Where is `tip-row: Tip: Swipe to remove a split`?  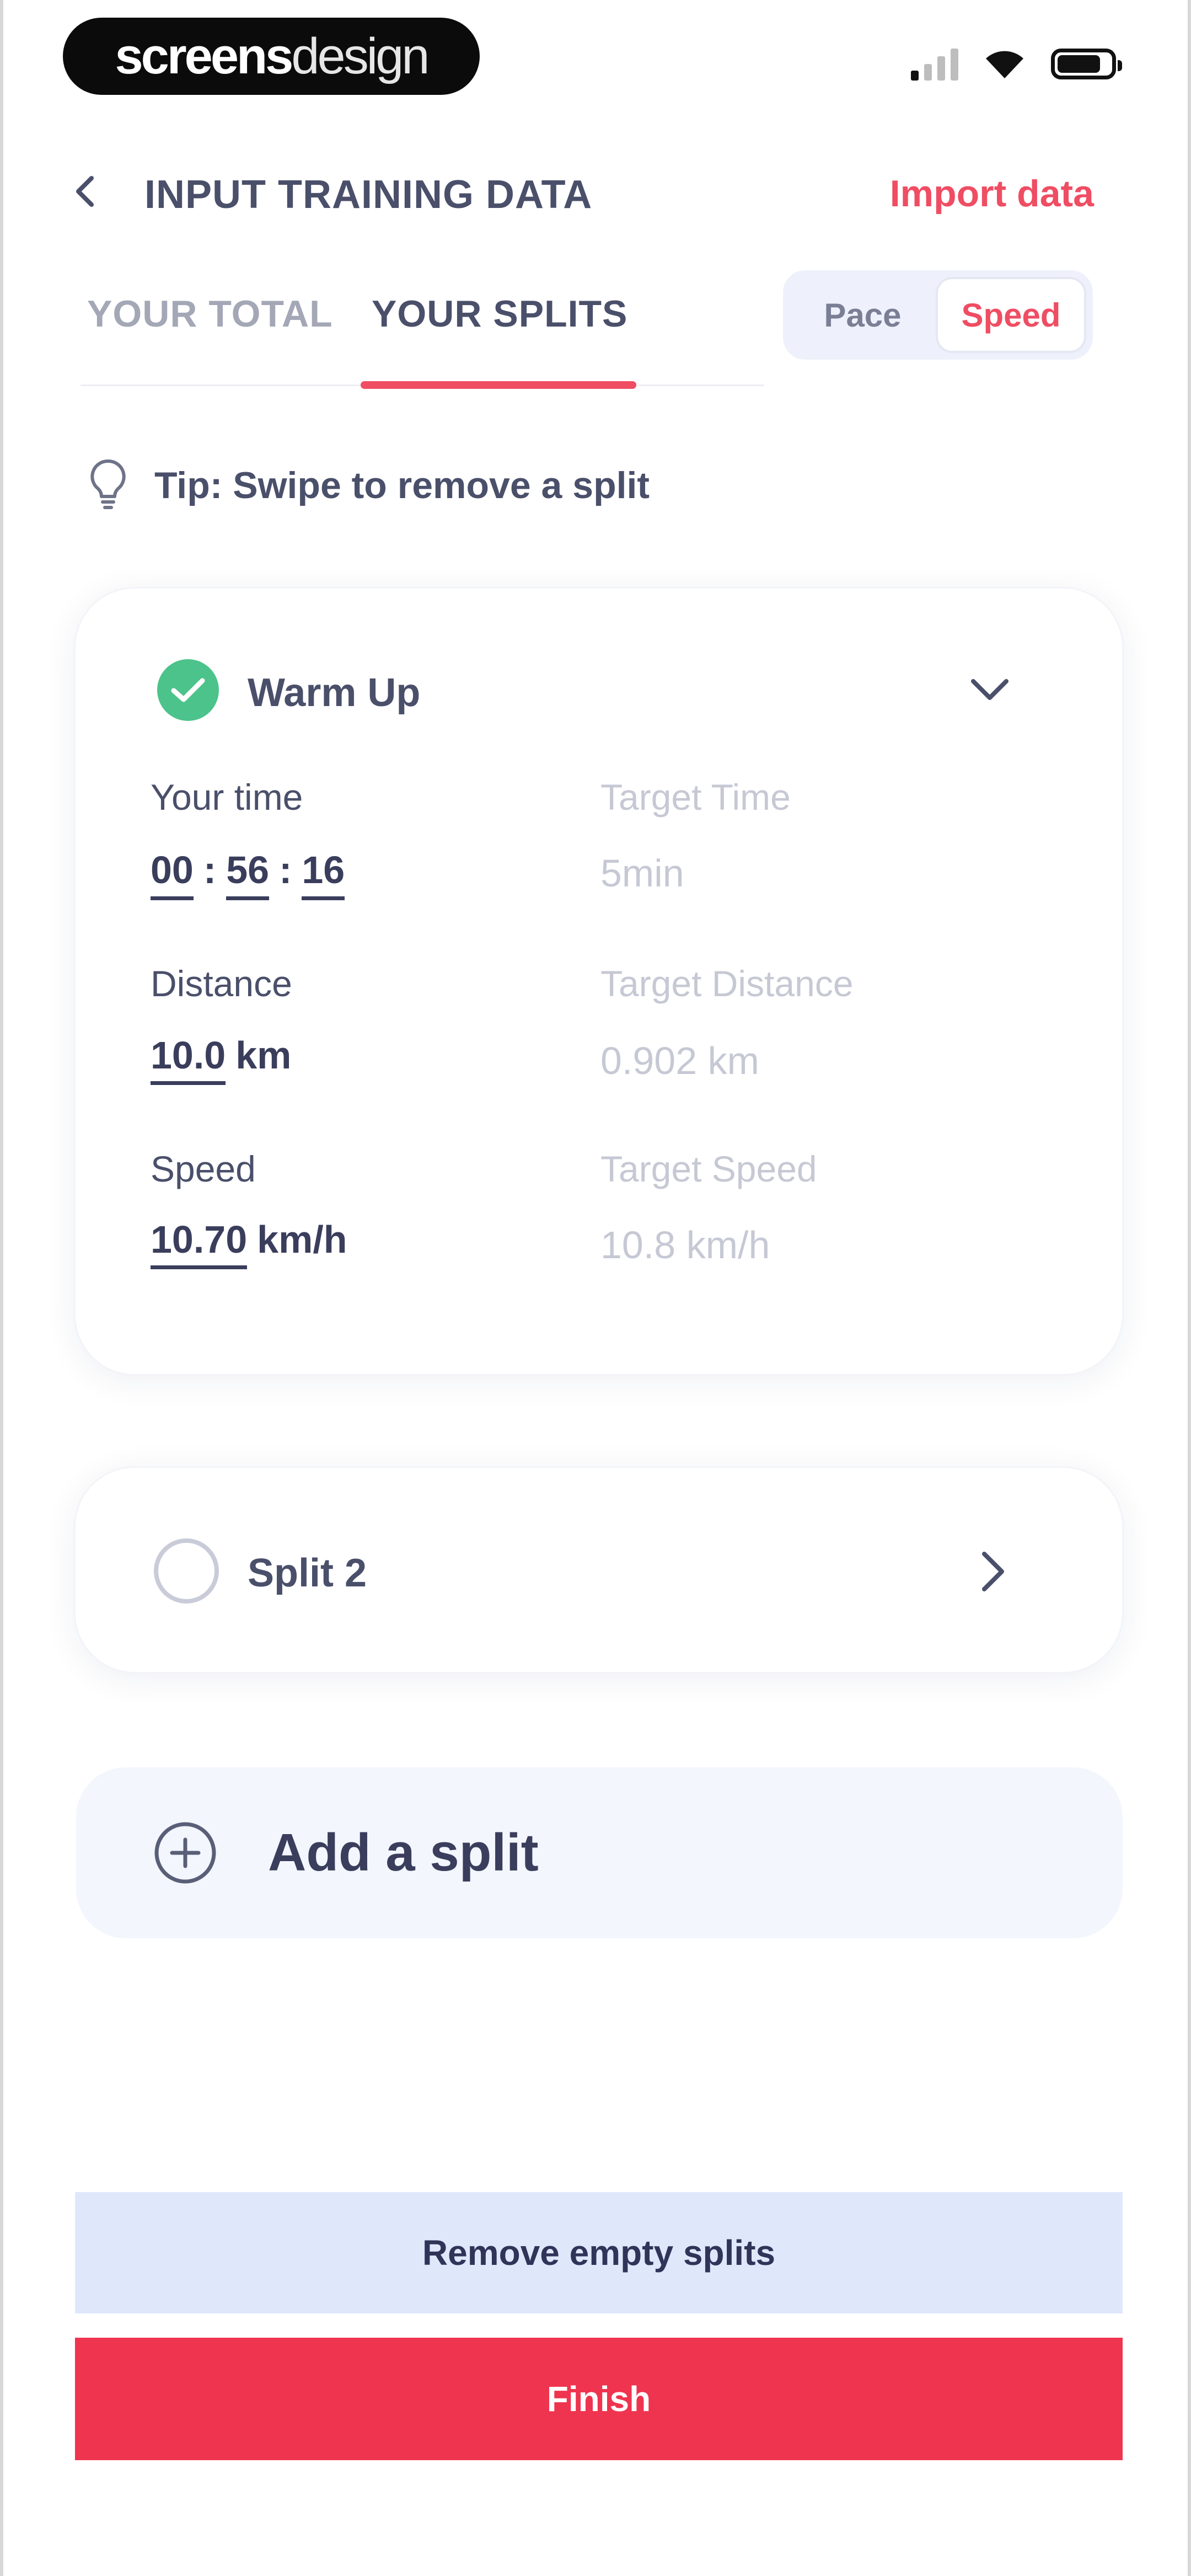 tip-row: Tip: Swipe to remove a split is located at coordinates (368, 485).